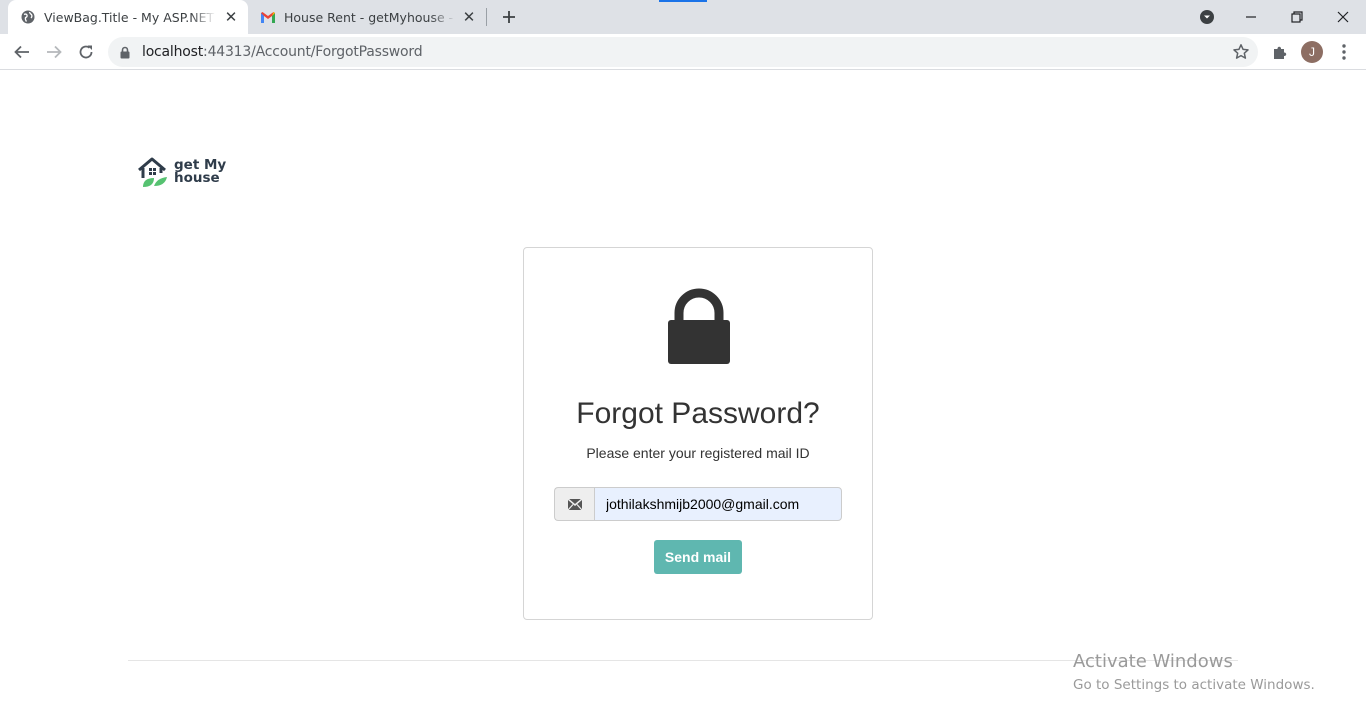  What do you see at coordinates (683, 1) in the screenshot?
I see `tab-loading-indicator` at bounding box center [683, 1].